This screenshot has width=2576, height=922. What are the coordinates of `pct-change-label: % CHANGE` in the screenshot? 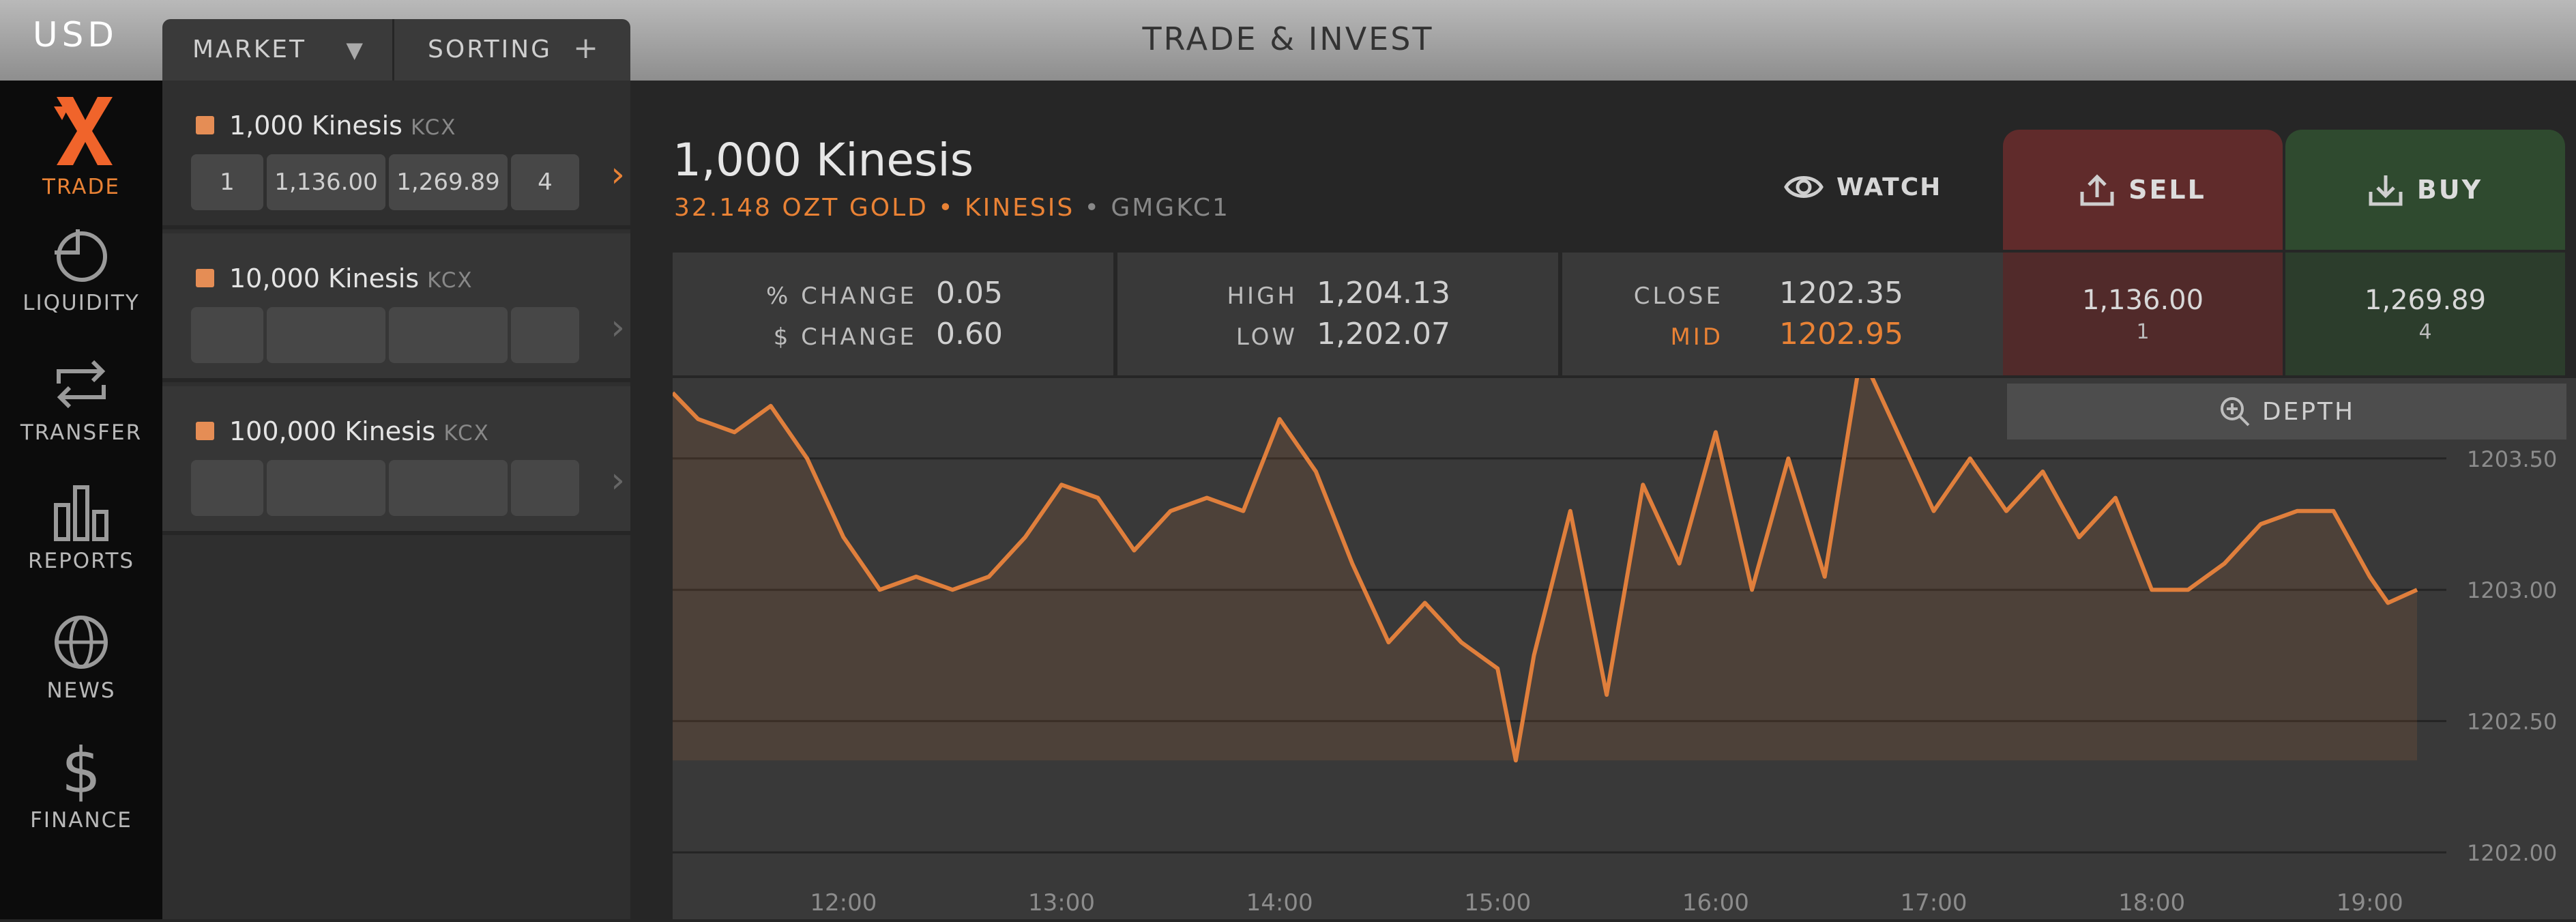 It's located at (841, 296).